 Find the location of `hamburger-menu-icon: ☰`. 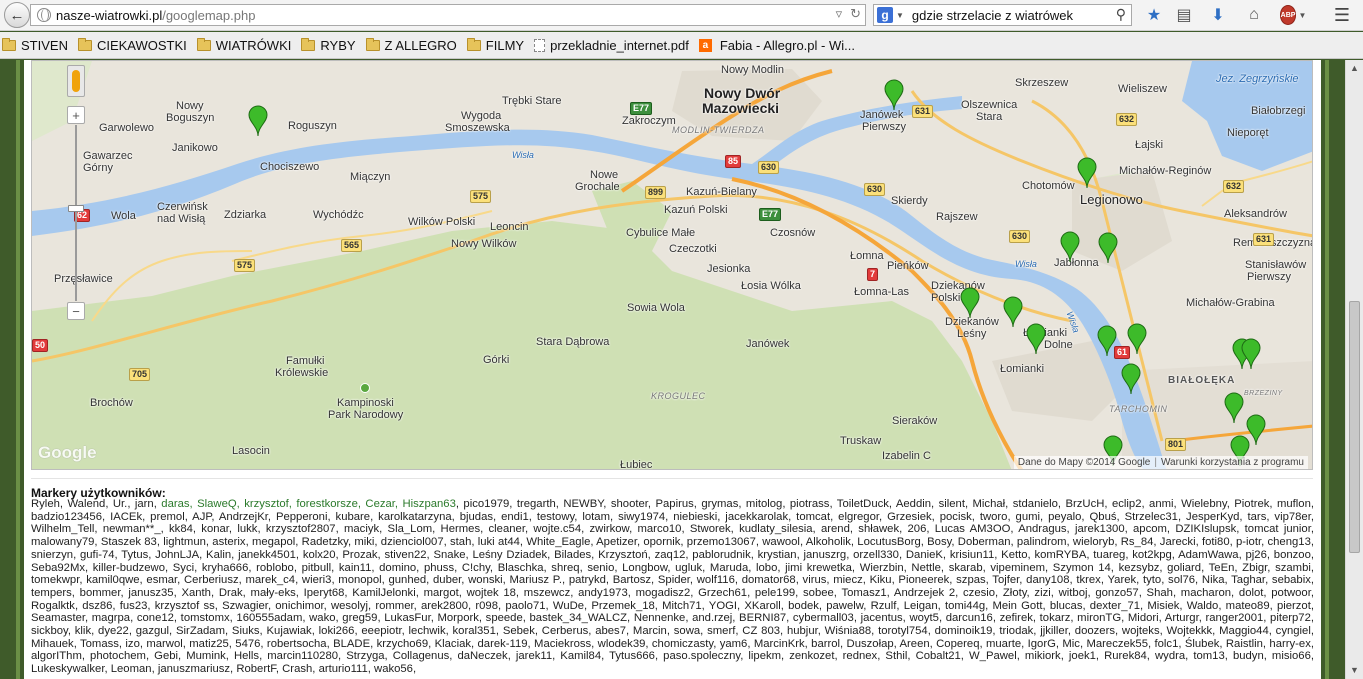

hamburger-menu-icon: ☰ is located at coordinates (1342, 15).